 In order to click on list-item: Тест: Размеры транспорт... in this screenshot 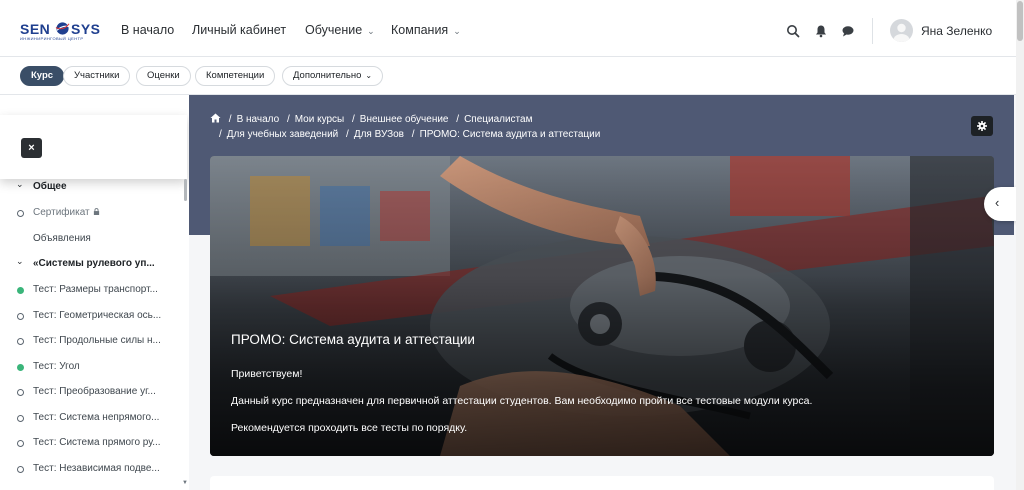, I will do `click(90, 292)`.